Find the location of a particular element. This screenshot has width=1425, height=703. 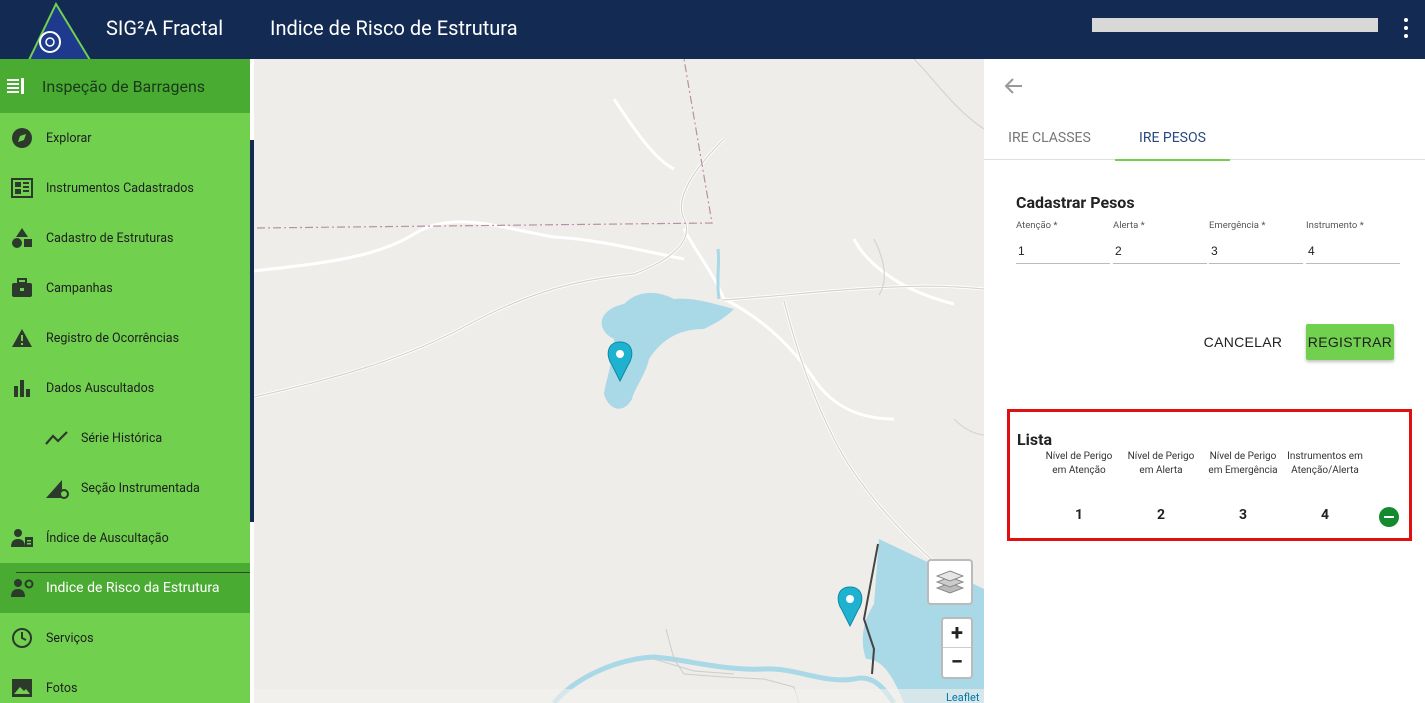

worker-gear-icon is located at coordinates (22, 588).